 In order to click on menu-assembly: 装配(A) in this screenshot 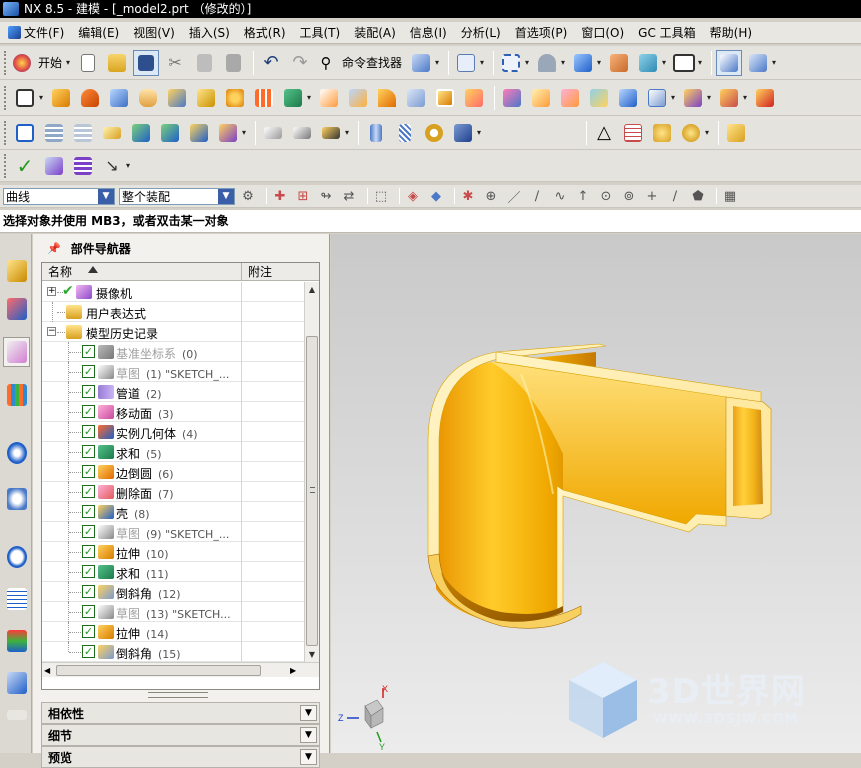, I will do `click(375, 33)`.